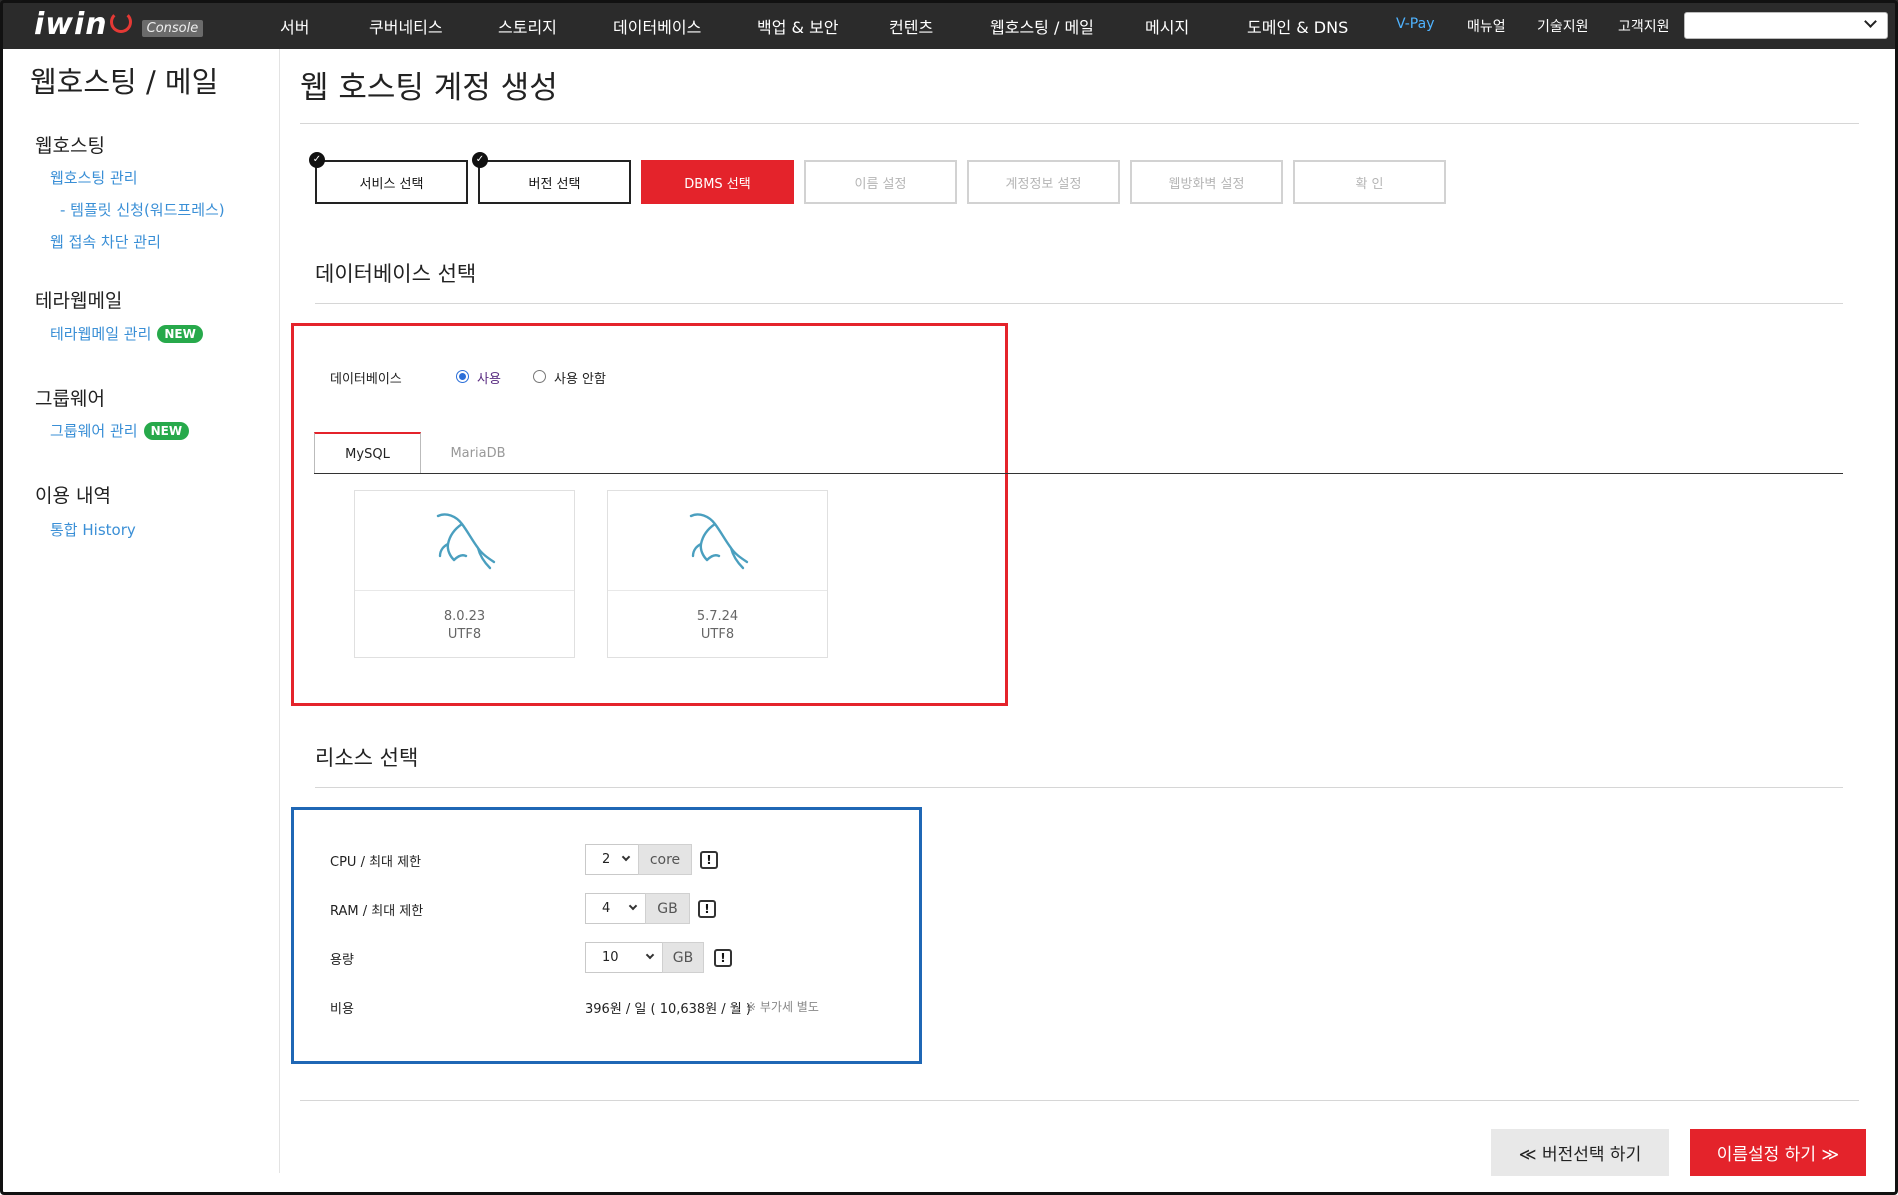  I want to click on version-number: 8.0.23, so click(464, 616).